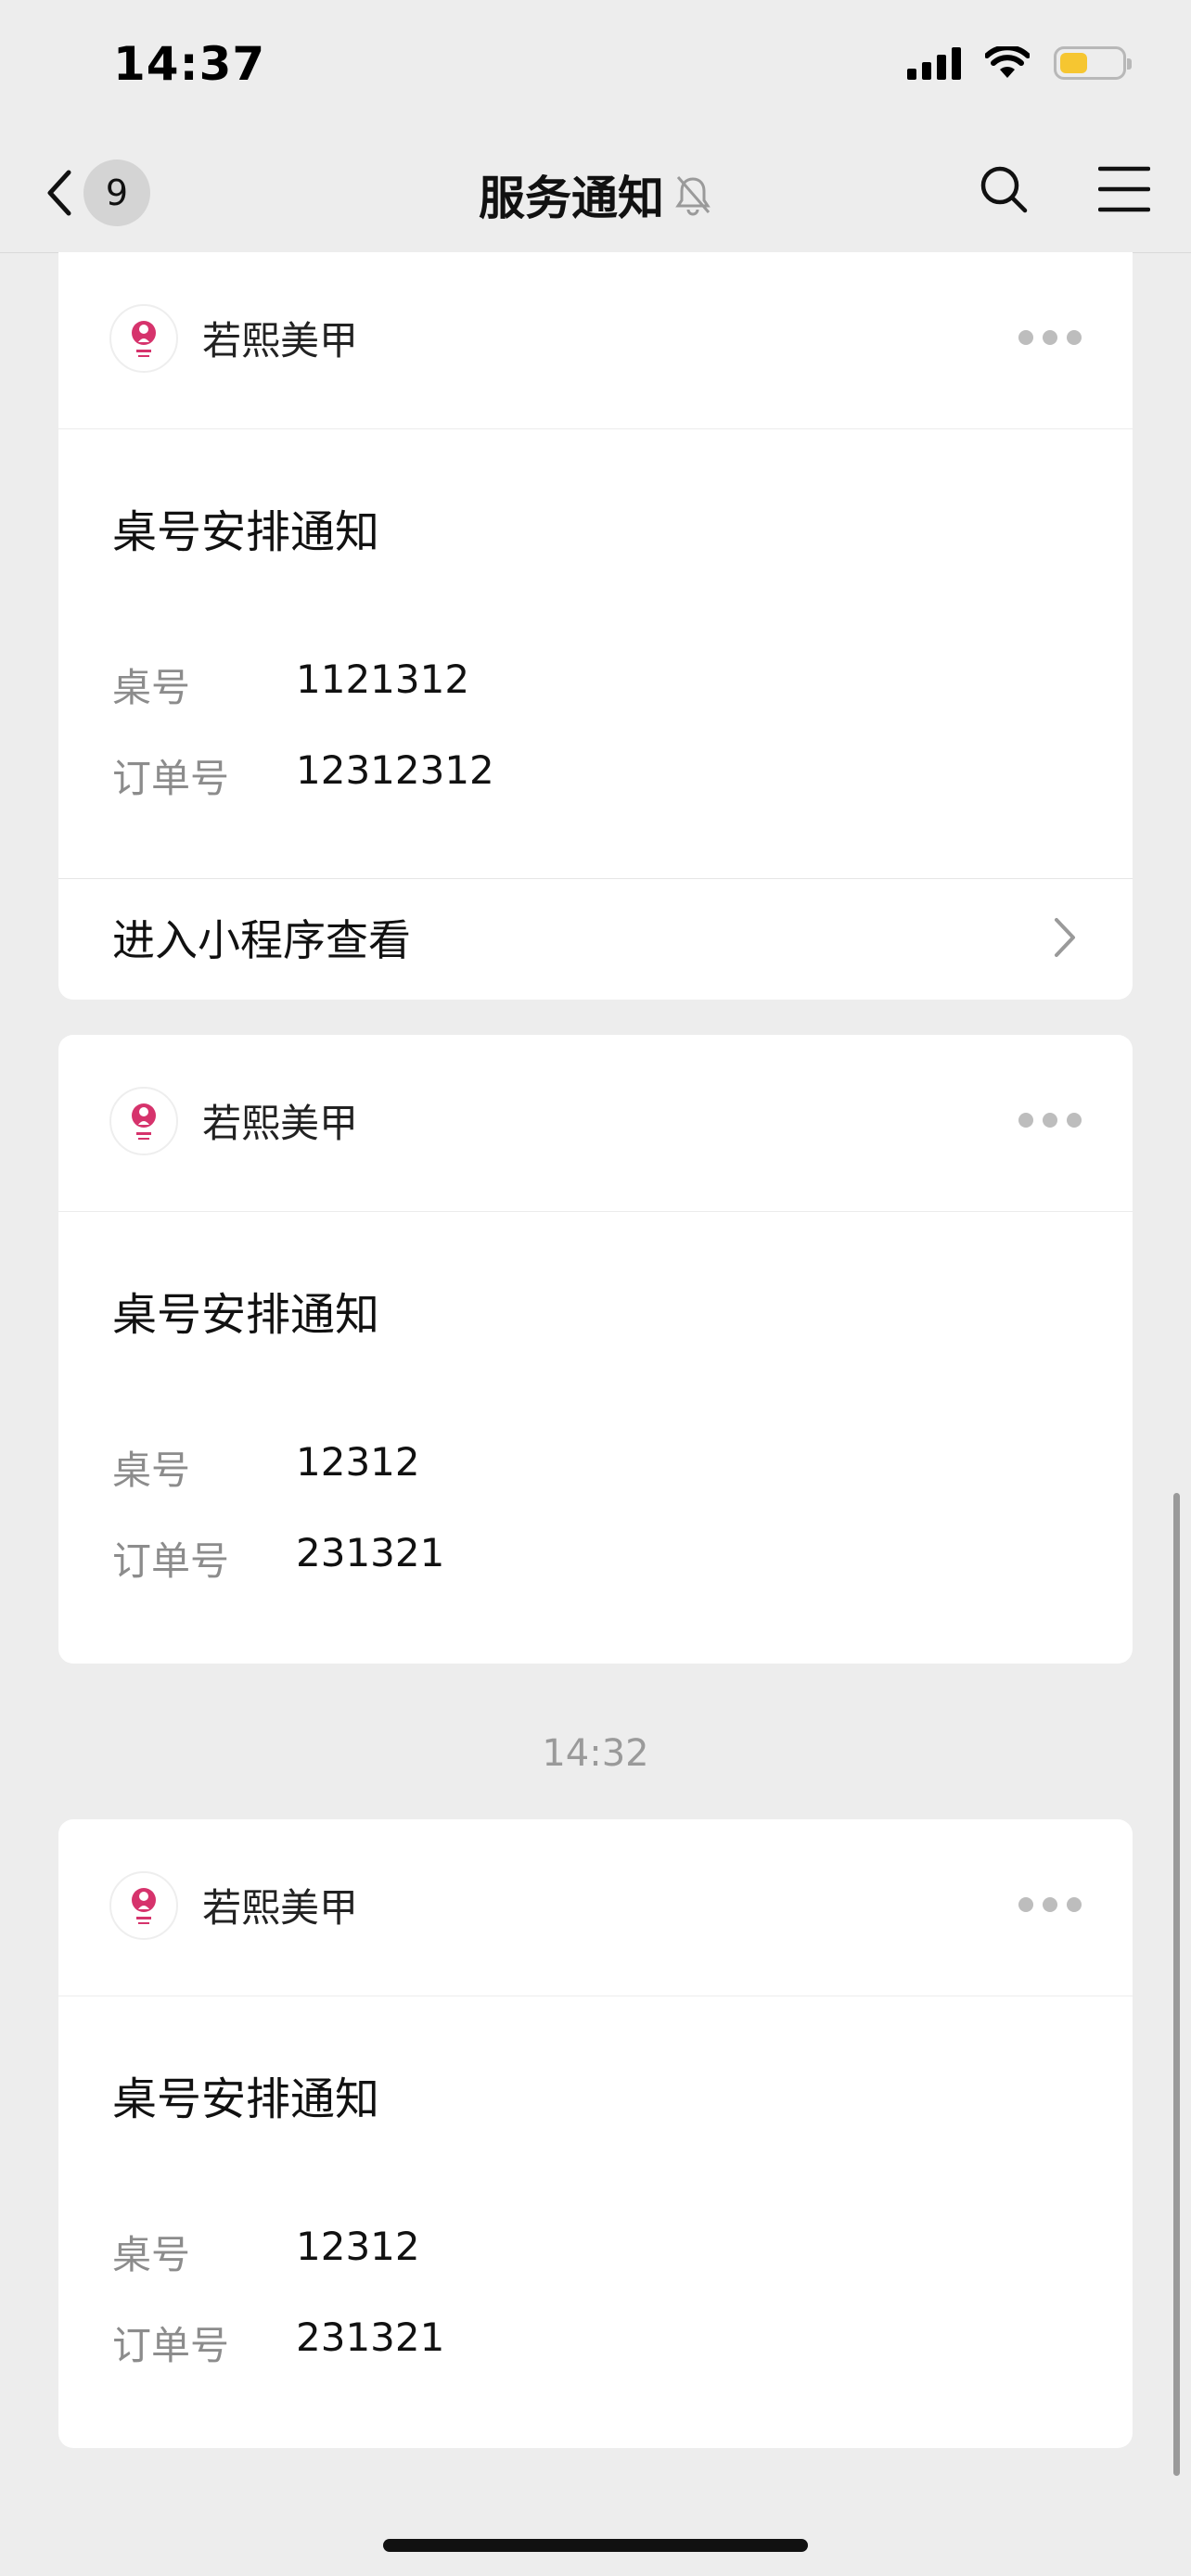 The image size is (1191, 2576). Describe the element at coordinates (1176, 1984) in the screenshot. I see `scrollbar` at that location.